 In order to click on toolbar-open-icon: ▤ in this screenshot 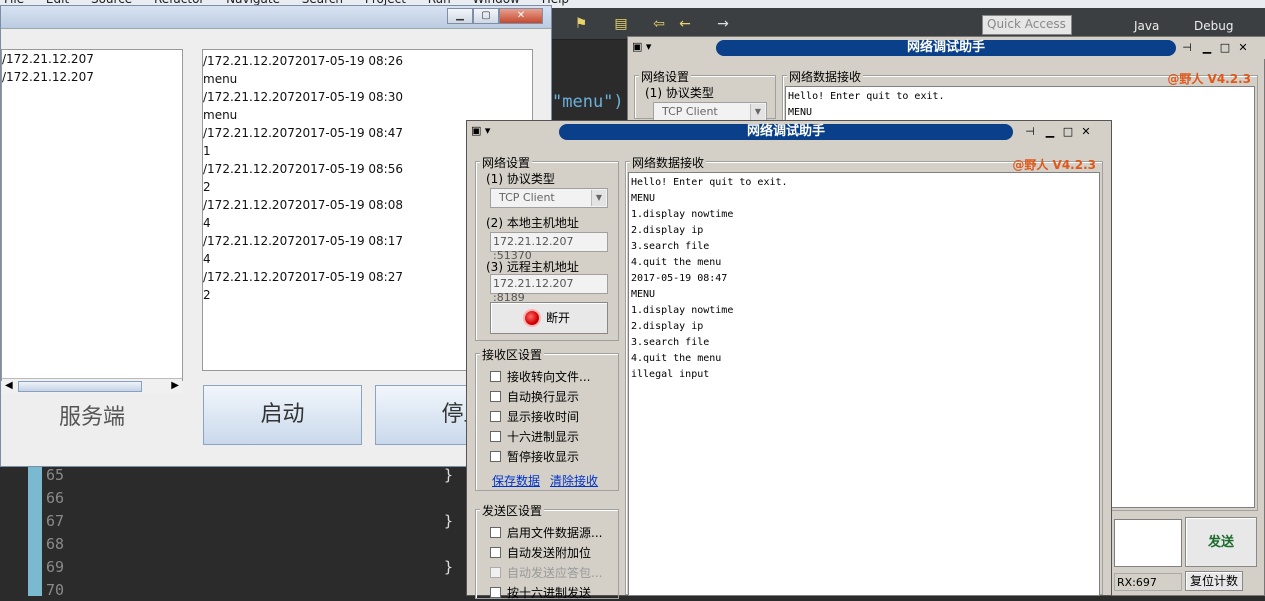, I will do `click(621, 24)`.